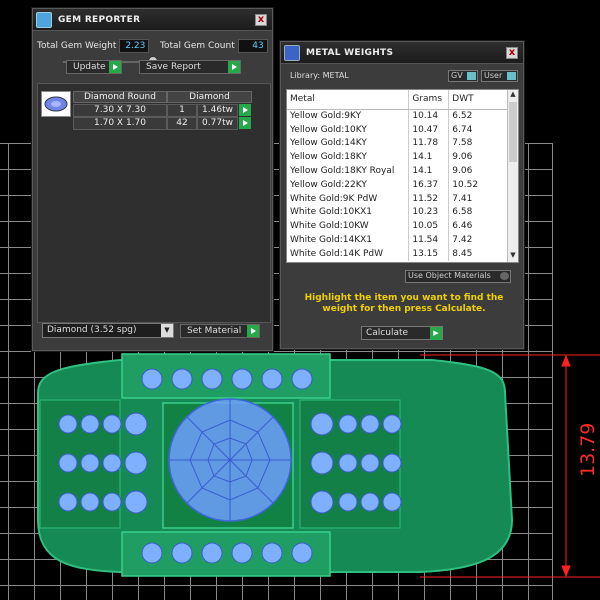 The image size is (600, 600). Describe the element at coordinates (182, 123) in the screenshot. I see `gem-count-cell: 42` at that location.